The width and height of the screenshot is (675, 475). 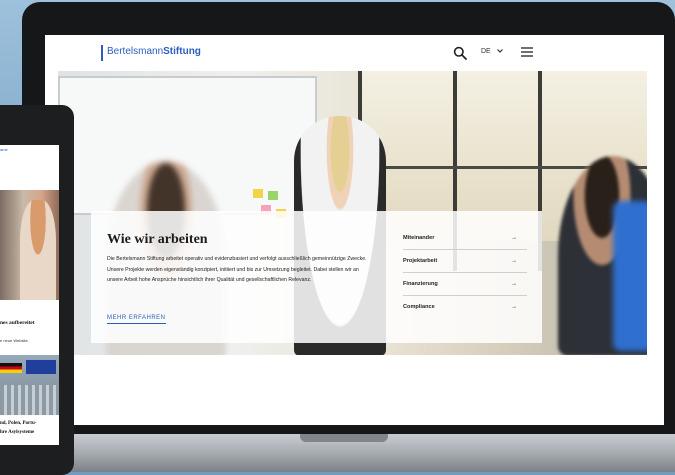 I want to click on tablet-flags-image, so click(x=29, y=385).